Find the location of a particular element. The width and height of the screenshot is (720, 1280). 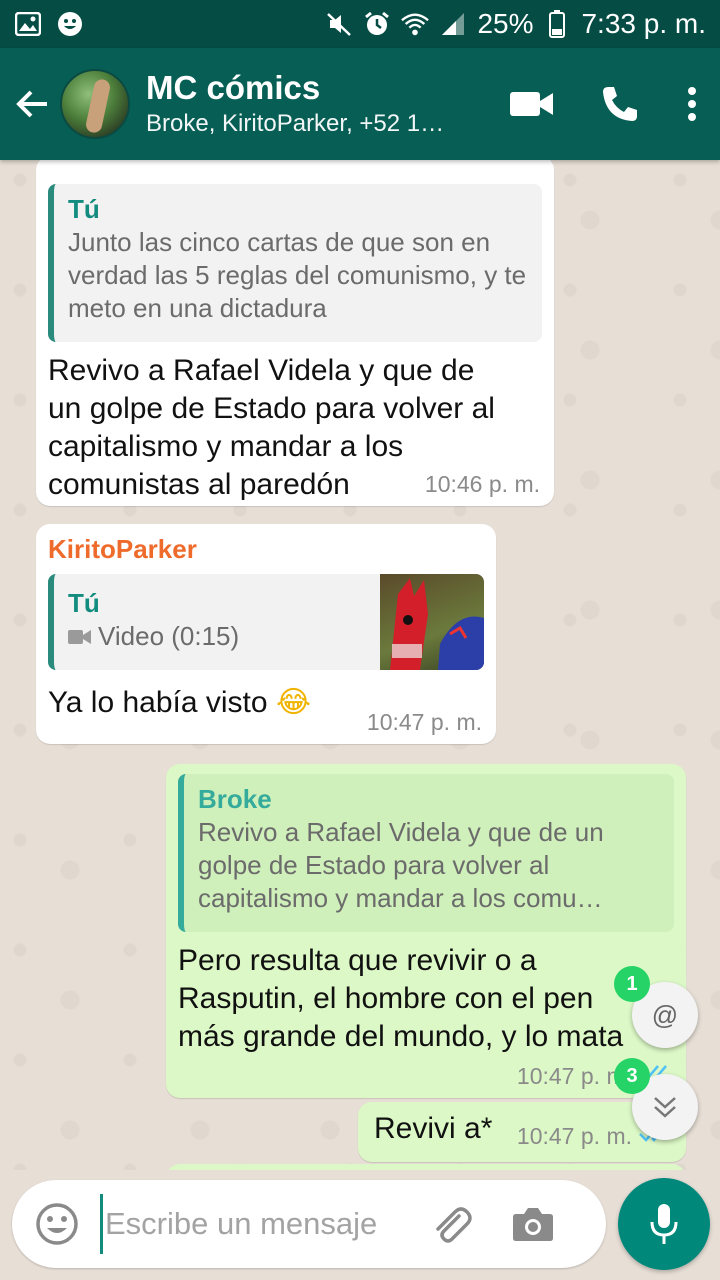

message-time: 10:46 p. m. is located at coordinates (482, 484).